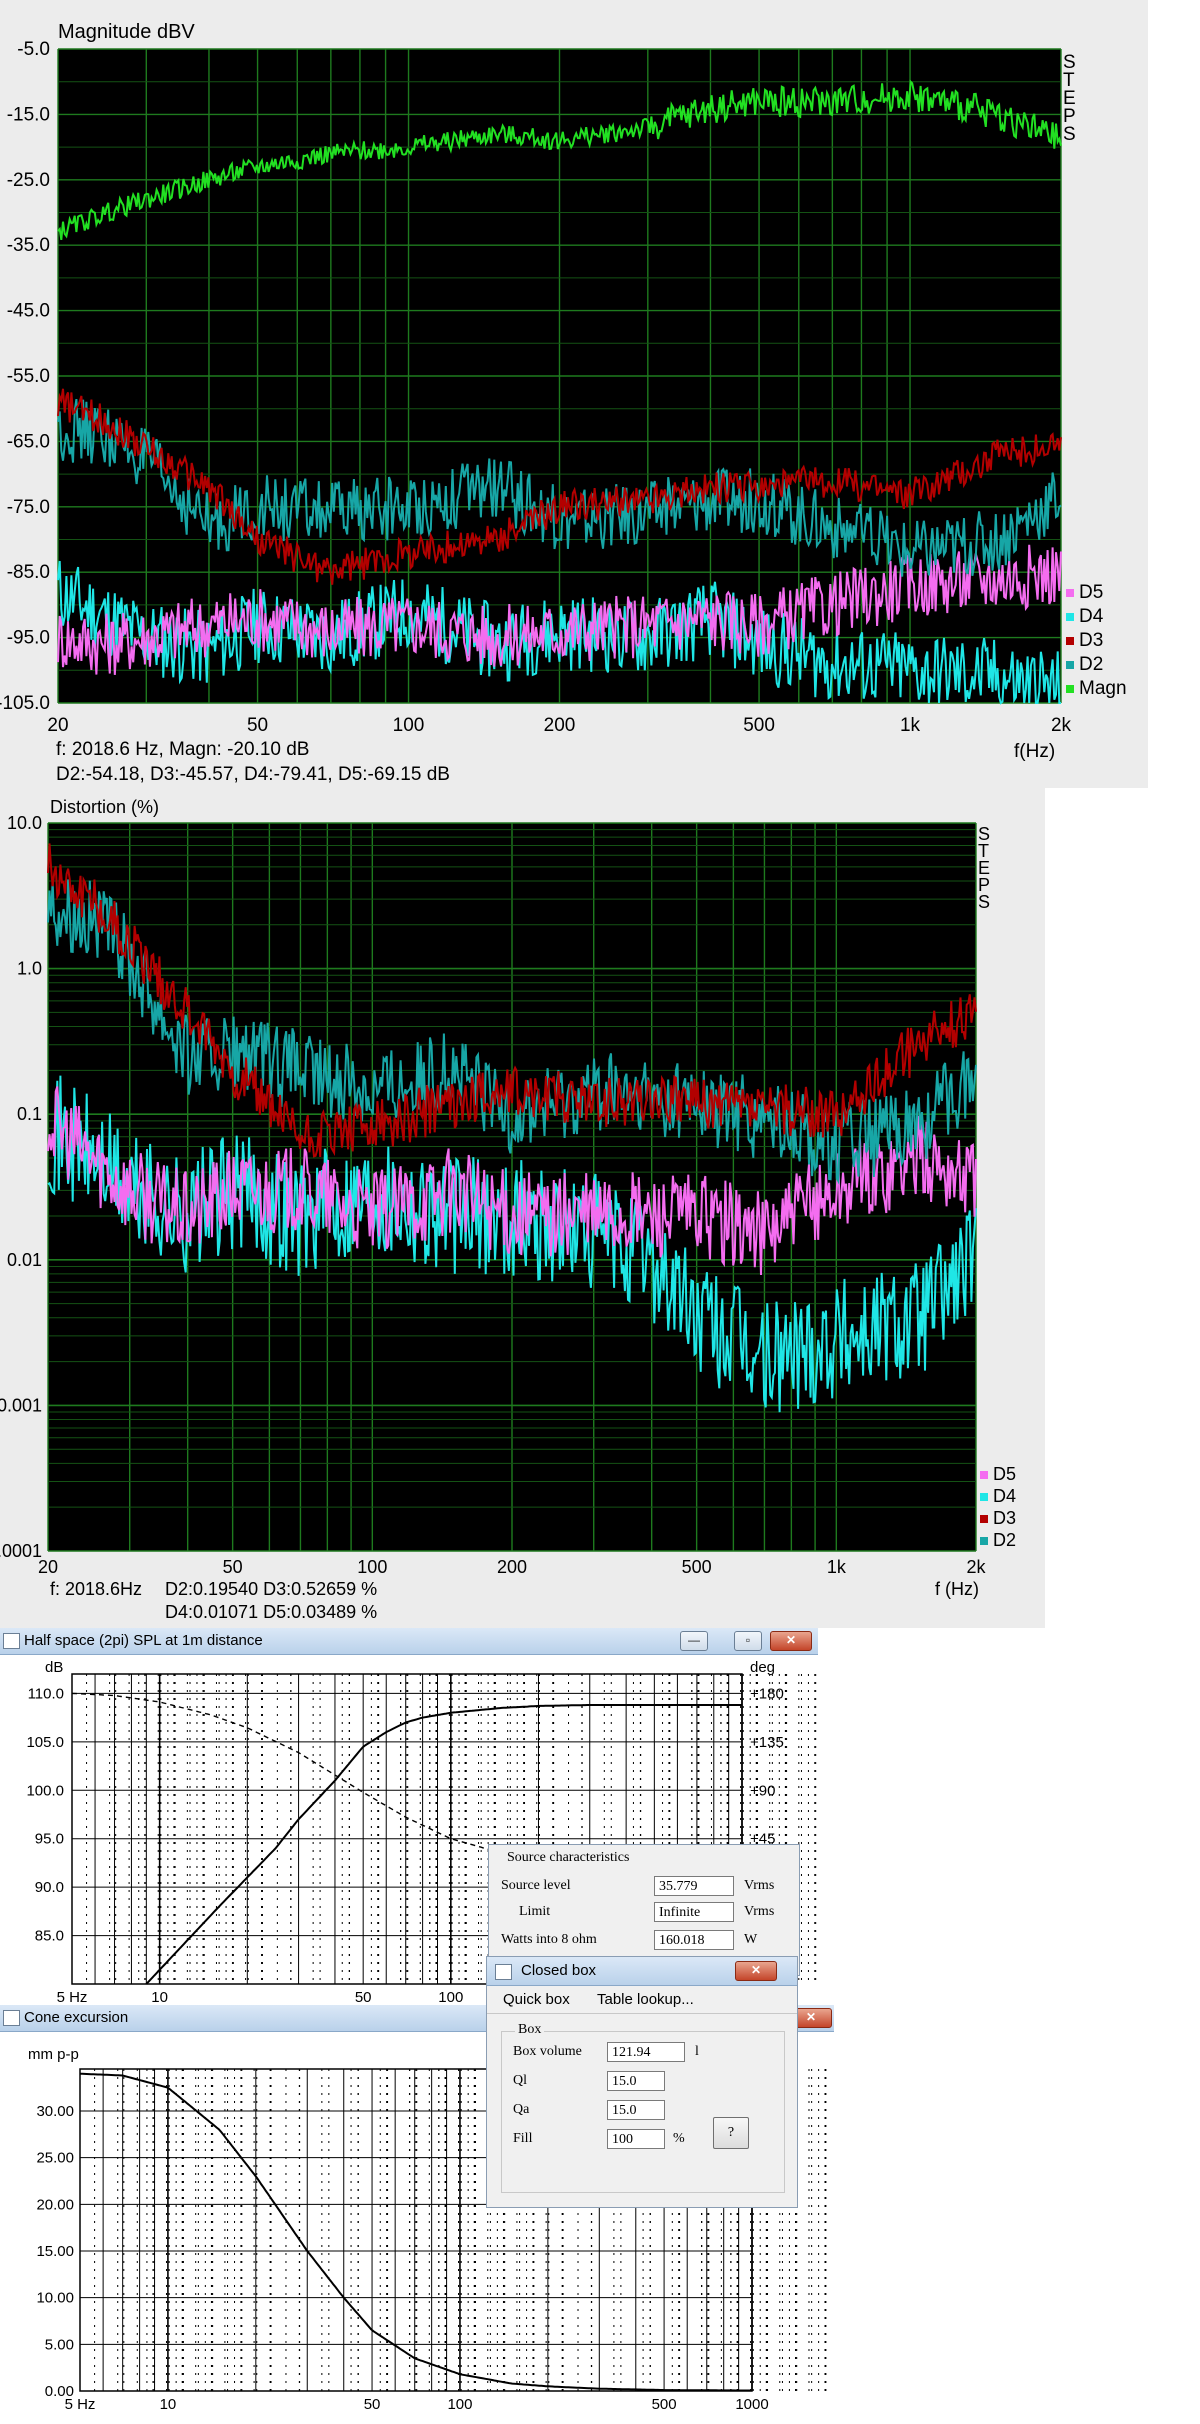  I want to click on legend-label: D2, so click(1004, 1540).